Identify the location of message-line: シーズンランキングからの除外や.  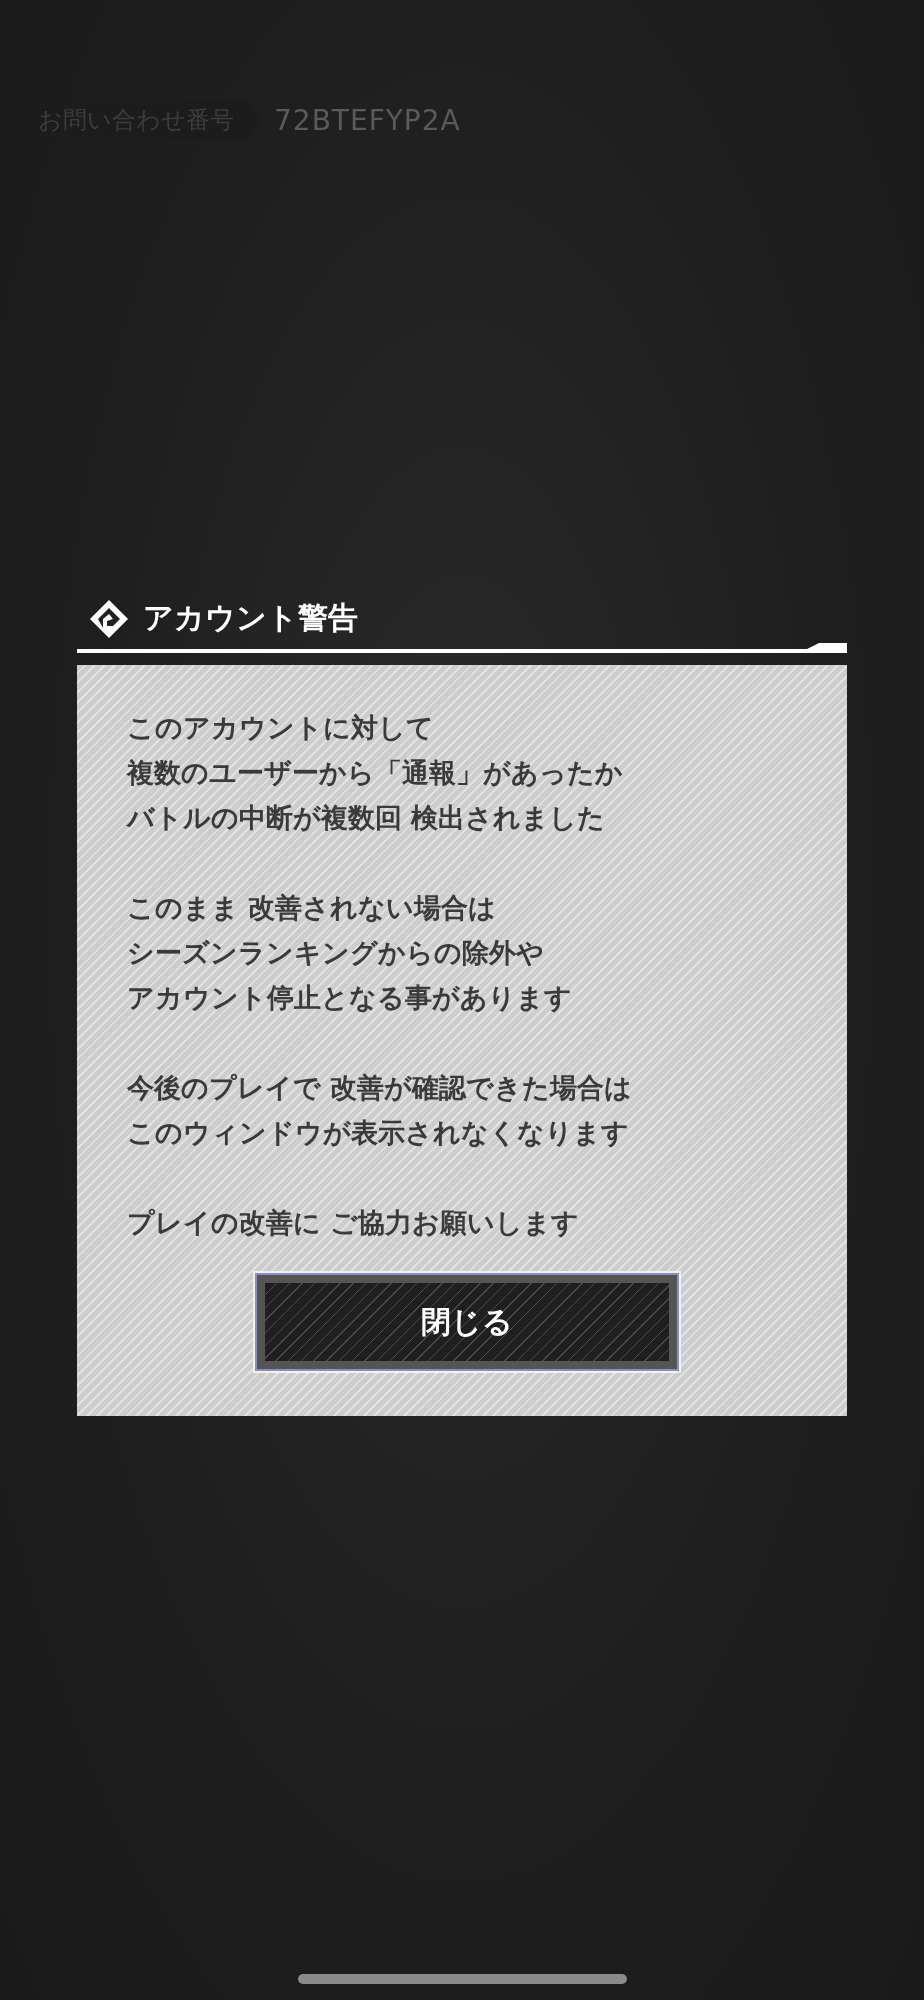
(335, 953).